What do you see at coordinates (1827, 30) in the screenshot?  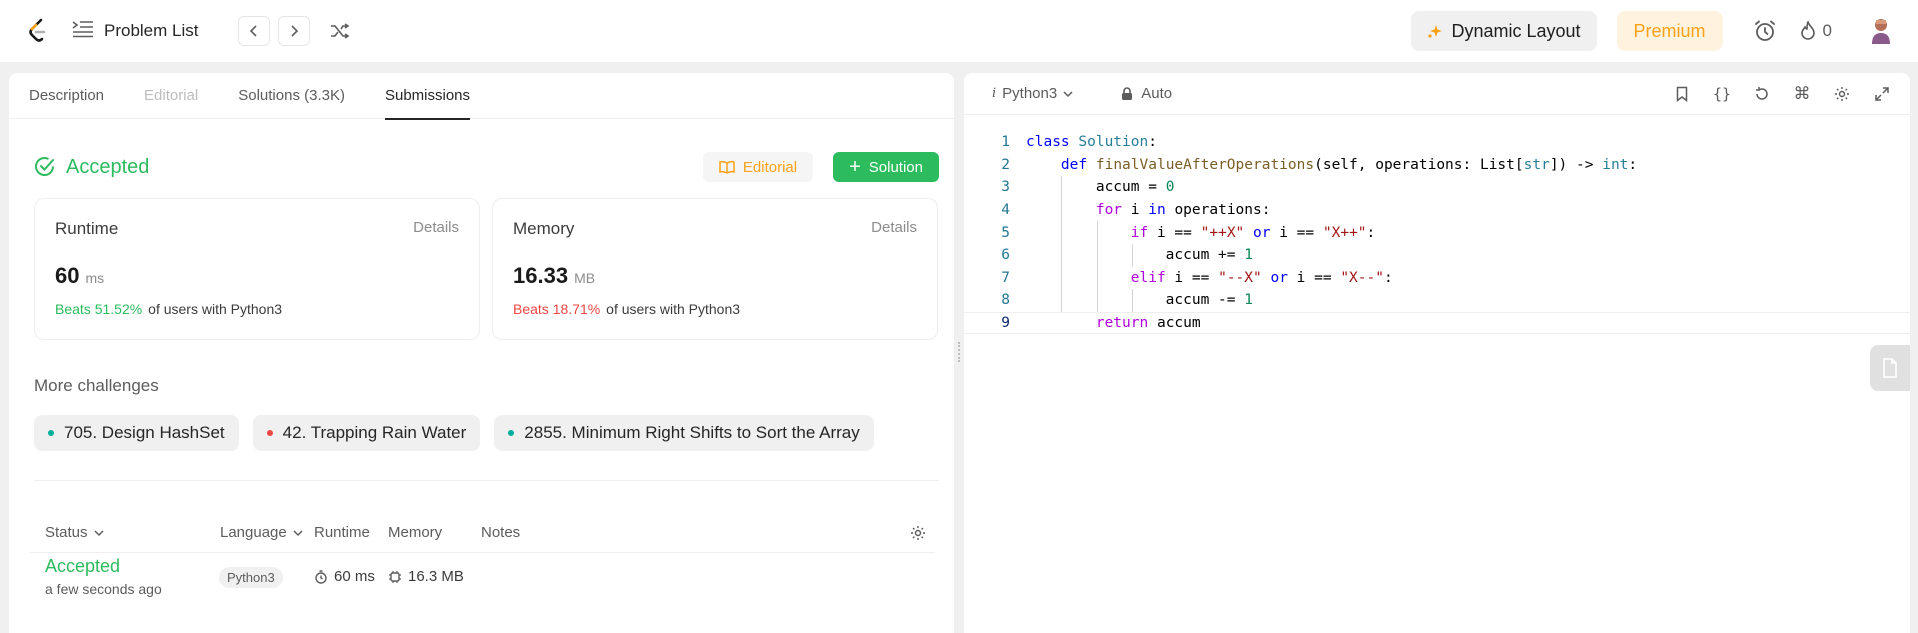 I see `streak-count: 0` at bounding box center [1827, 30].